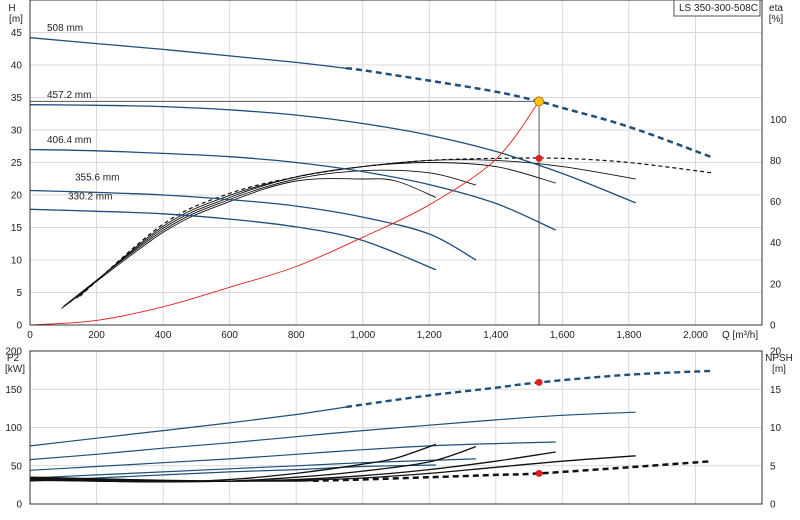  I want to click on head-tick-label: 20, so click(17, 196).